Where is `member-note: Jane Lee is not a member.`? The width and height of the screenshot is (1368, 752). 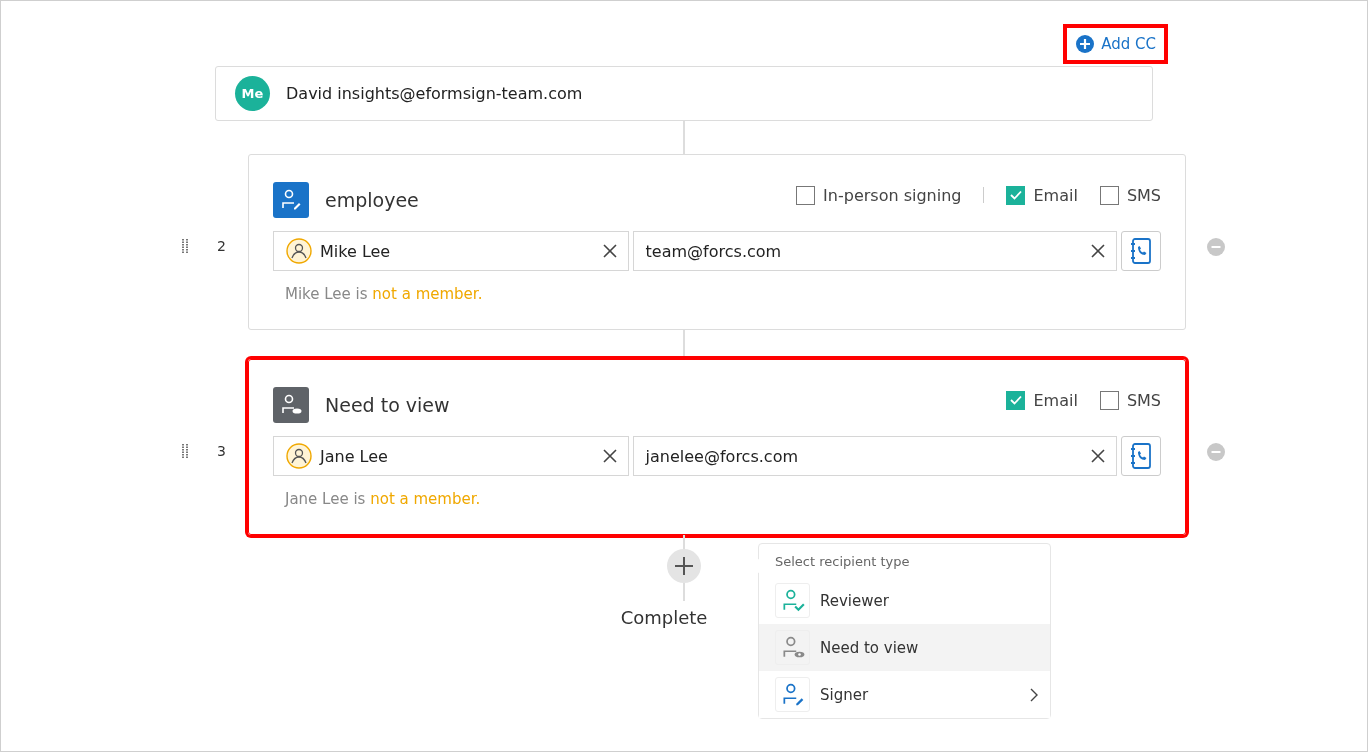 member-note: Jane Lee is not a member. is located at coordinates (383, 499).